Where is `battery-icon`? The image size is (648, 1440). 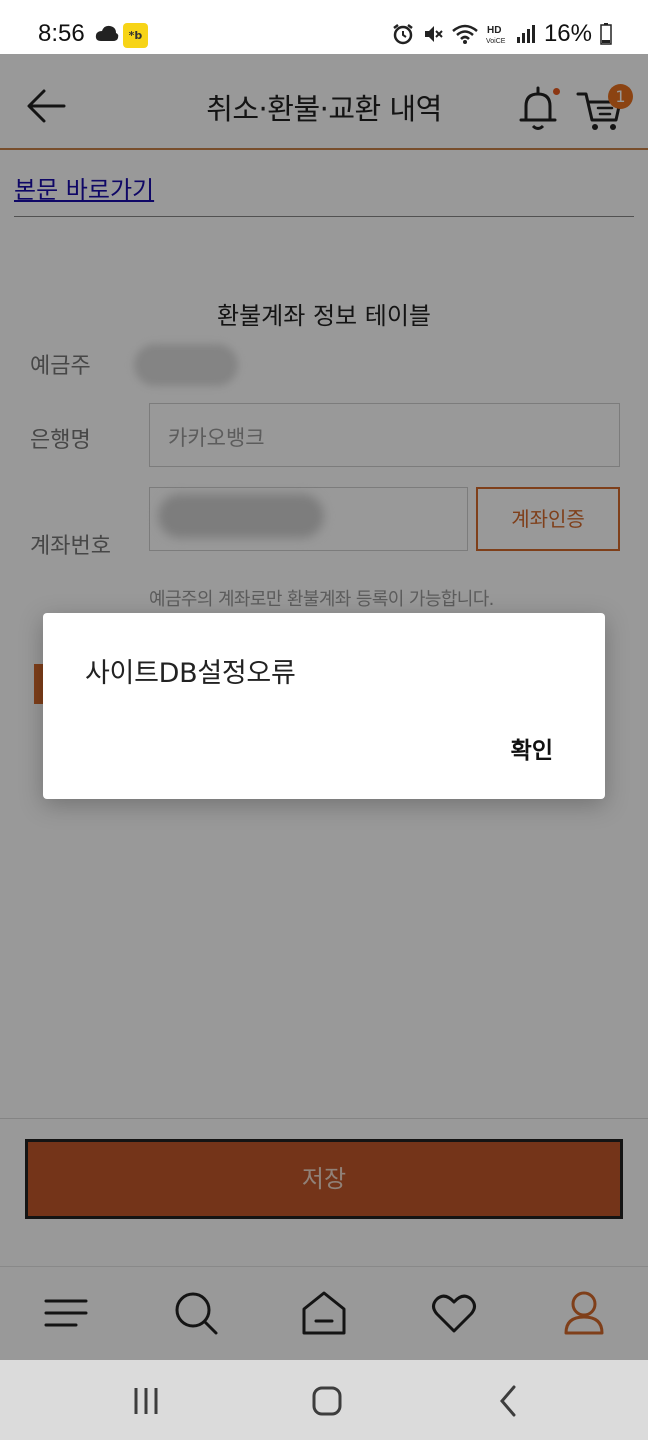 battery-icon is located at coordinates (606, 34).